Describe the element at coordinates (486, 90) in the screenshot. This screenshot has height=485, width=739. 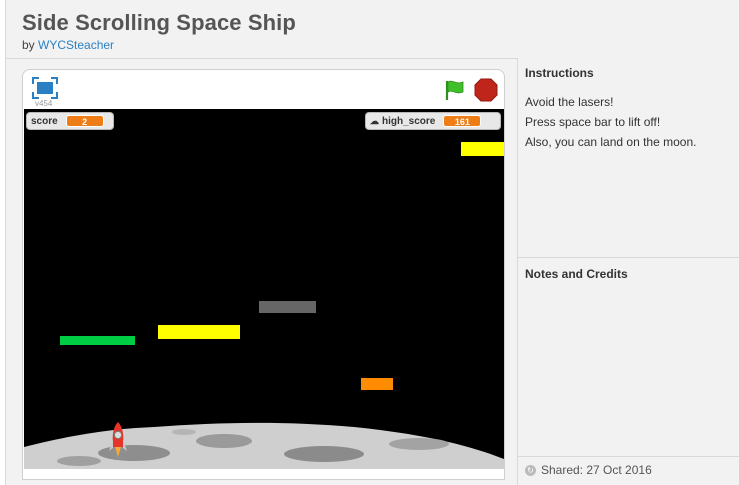
I see `stop-icon` at that location.